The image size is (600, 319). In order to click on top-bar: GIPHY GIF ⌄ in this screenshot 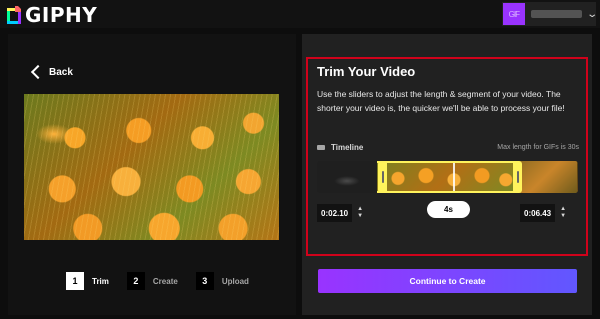, I will do `click(300, 14)`.